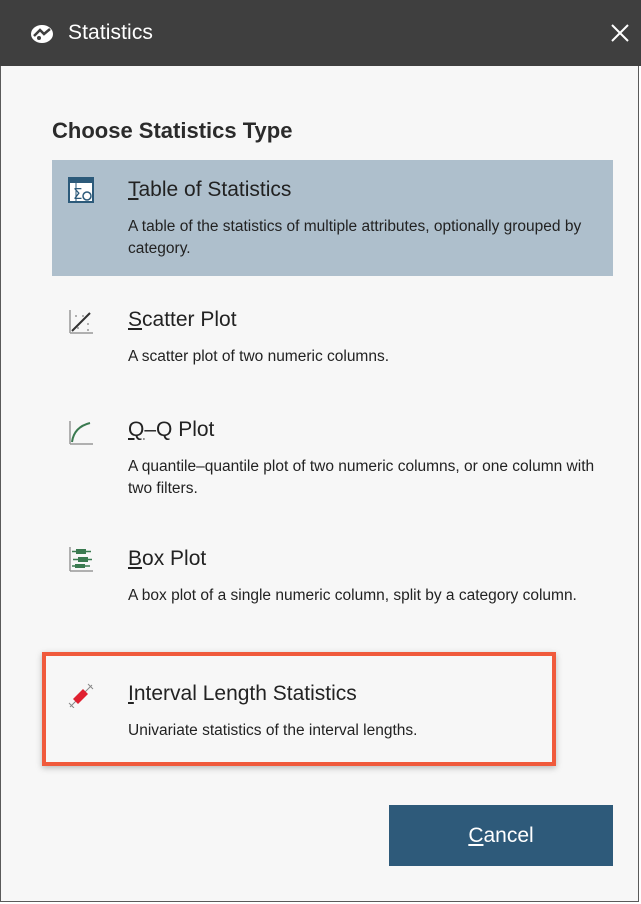  Describe the element at coordinates (111, 32) in the screenshot. I see `window-title: Statistics` at that location.